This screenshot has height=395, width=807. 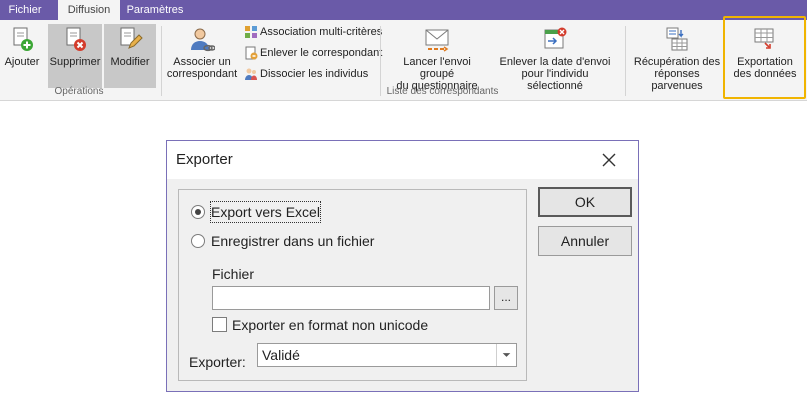 I want to click on recuperation-reponses-button: Récupération des réponses parvenues, so click(x=677, y=58).